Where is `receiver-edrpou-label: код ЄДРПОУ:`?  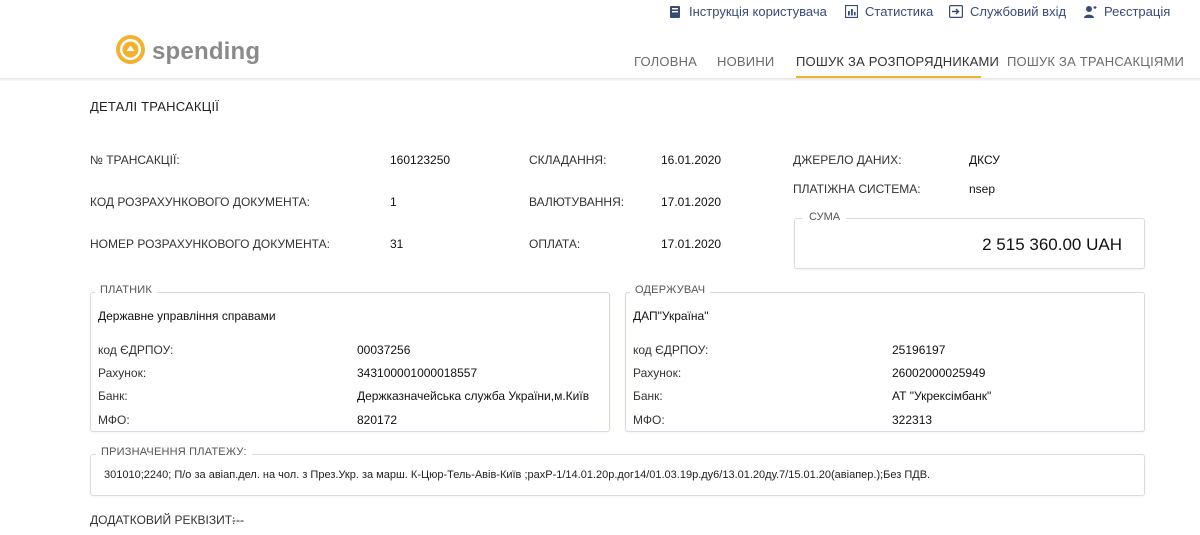 receiver-edrpou-label: код ЄДРПОУ: is located at coordinates (671, 350).